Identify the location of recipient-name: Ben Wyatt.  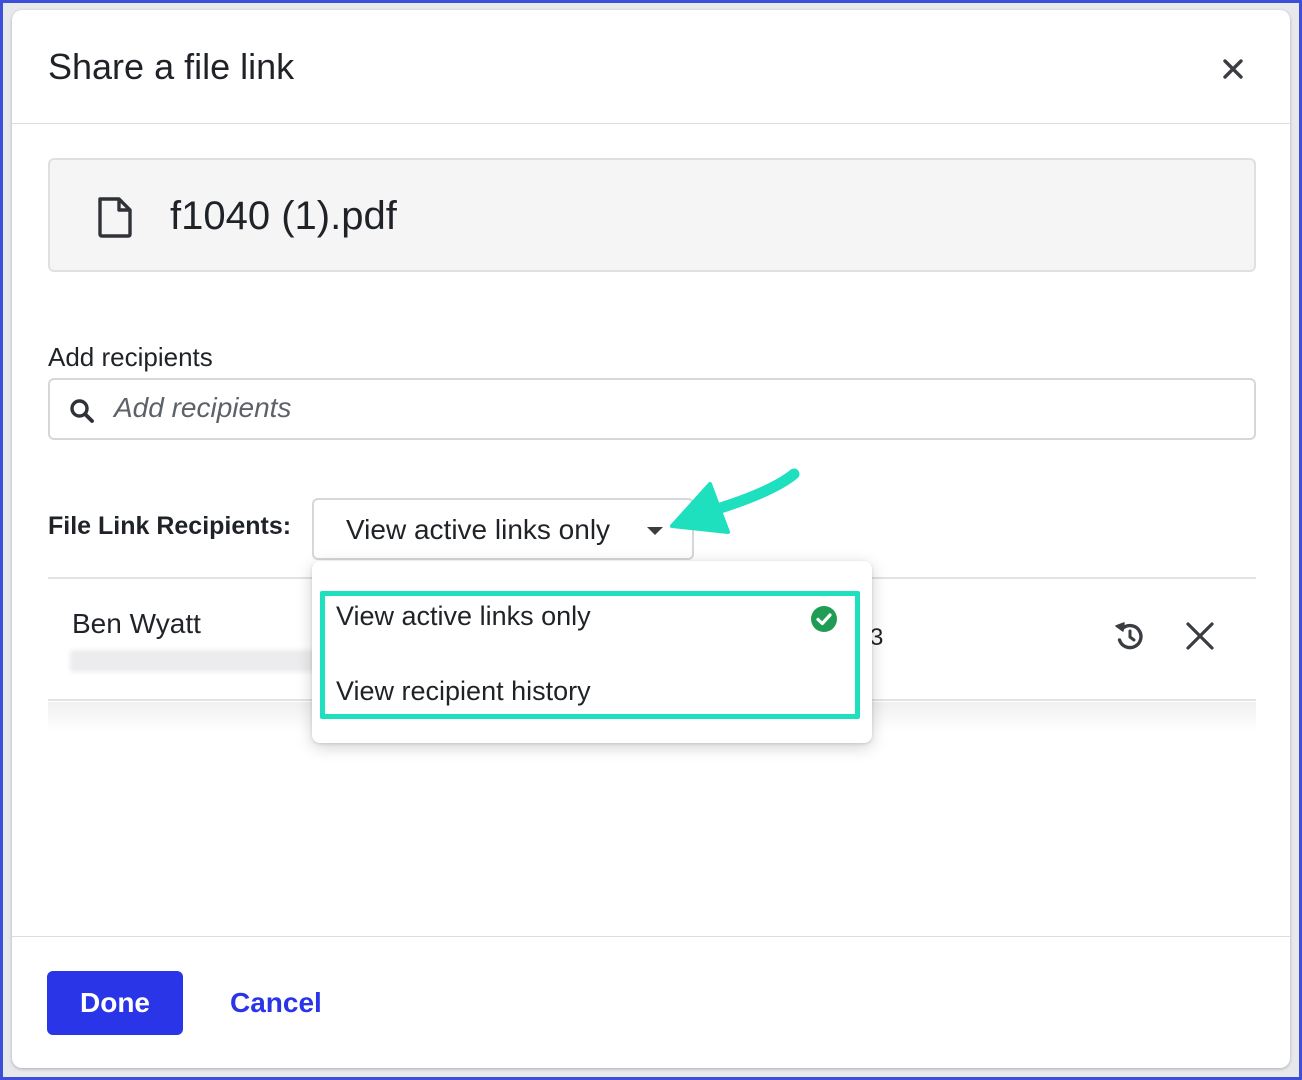
(136, 623).